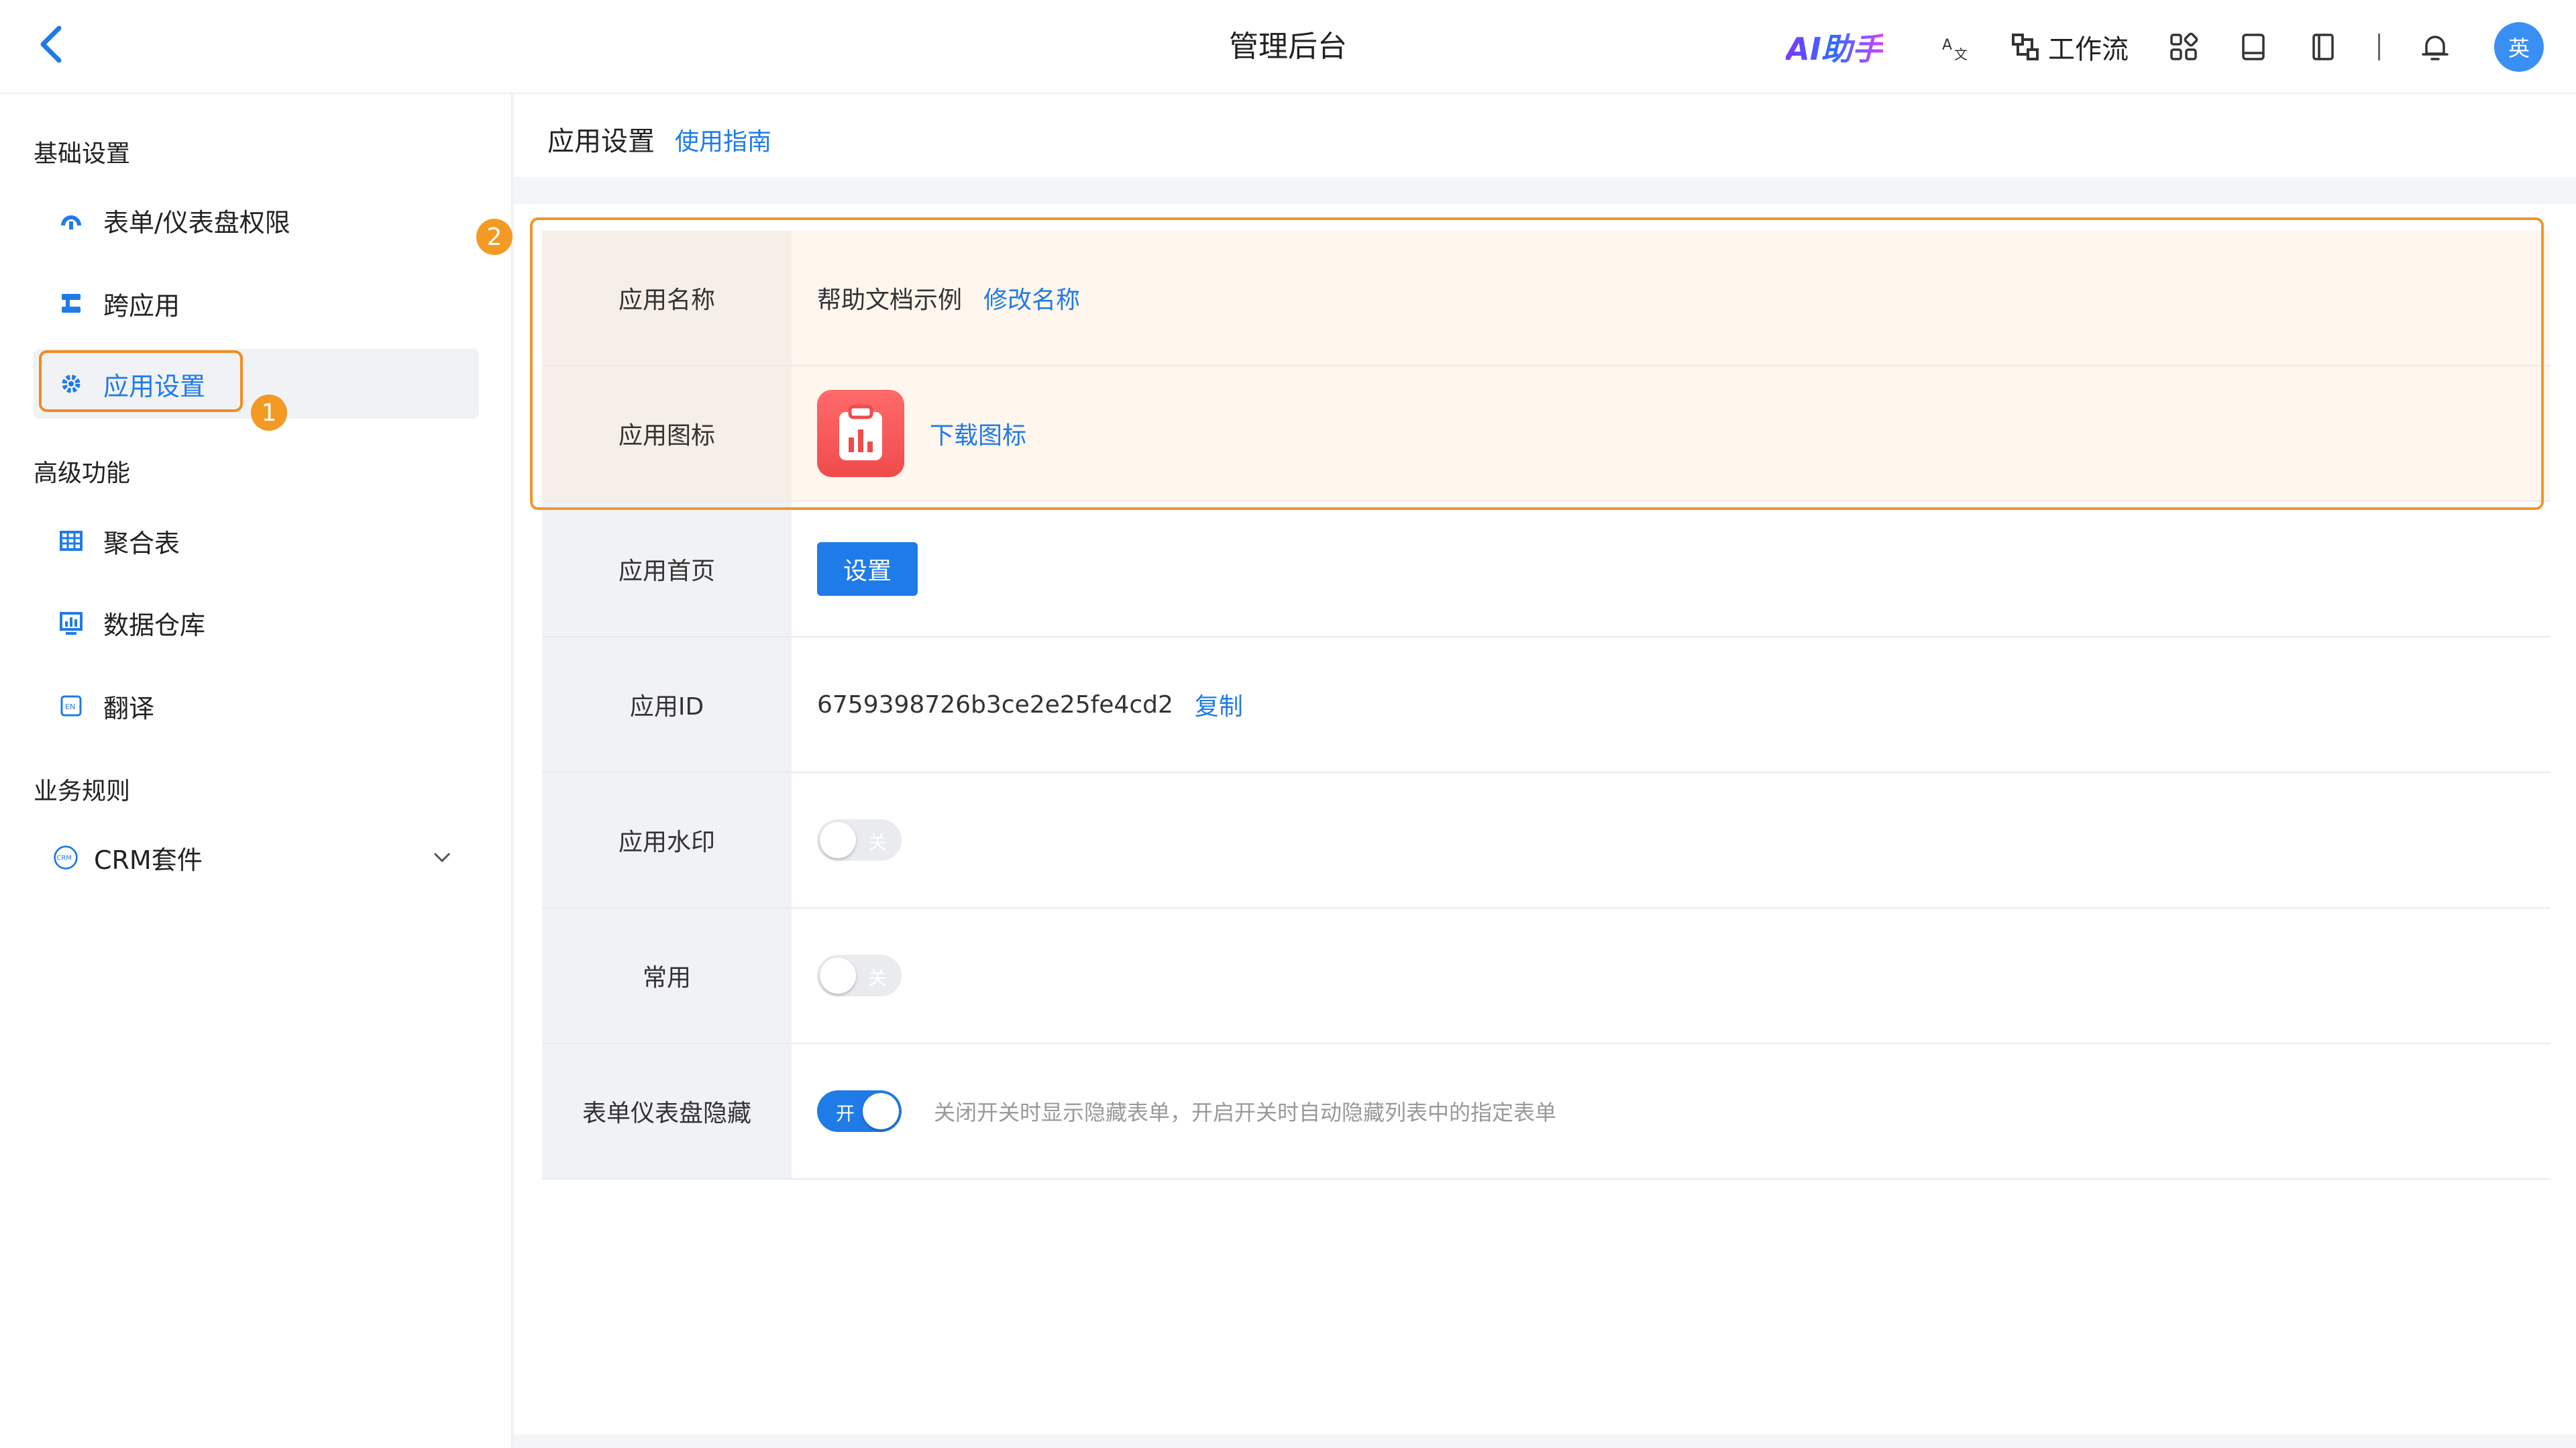 The width and height of the screenshot is (2576, 1448). Describe the element at coordinates (2519, 47) in the screenshot. I see `avatar: 英` at that location.